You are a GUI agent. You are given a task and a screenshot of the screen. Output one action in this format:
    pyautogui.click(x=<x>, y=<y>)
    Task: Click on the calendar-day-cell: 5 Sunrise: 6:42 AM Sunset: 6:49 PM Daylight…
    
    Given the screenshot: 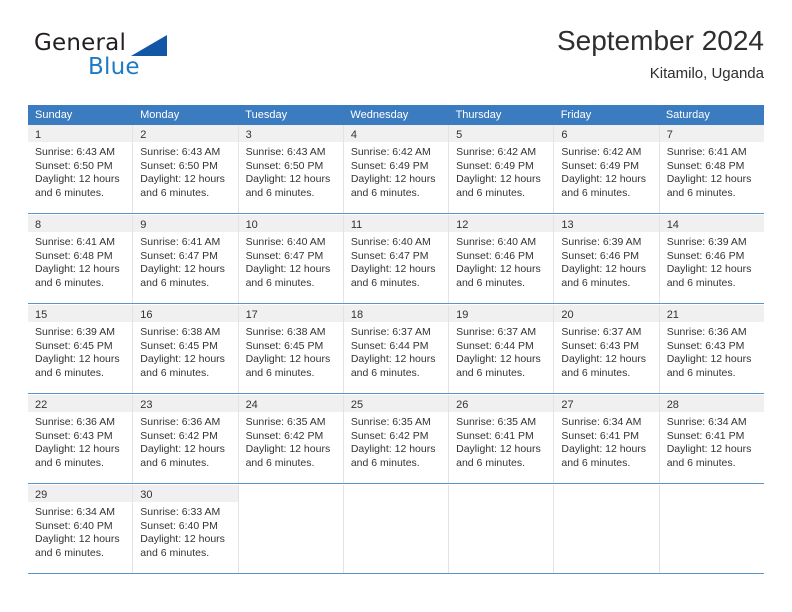 What is the action you would take?
    pyautogui.click(x=502, y=169)
    